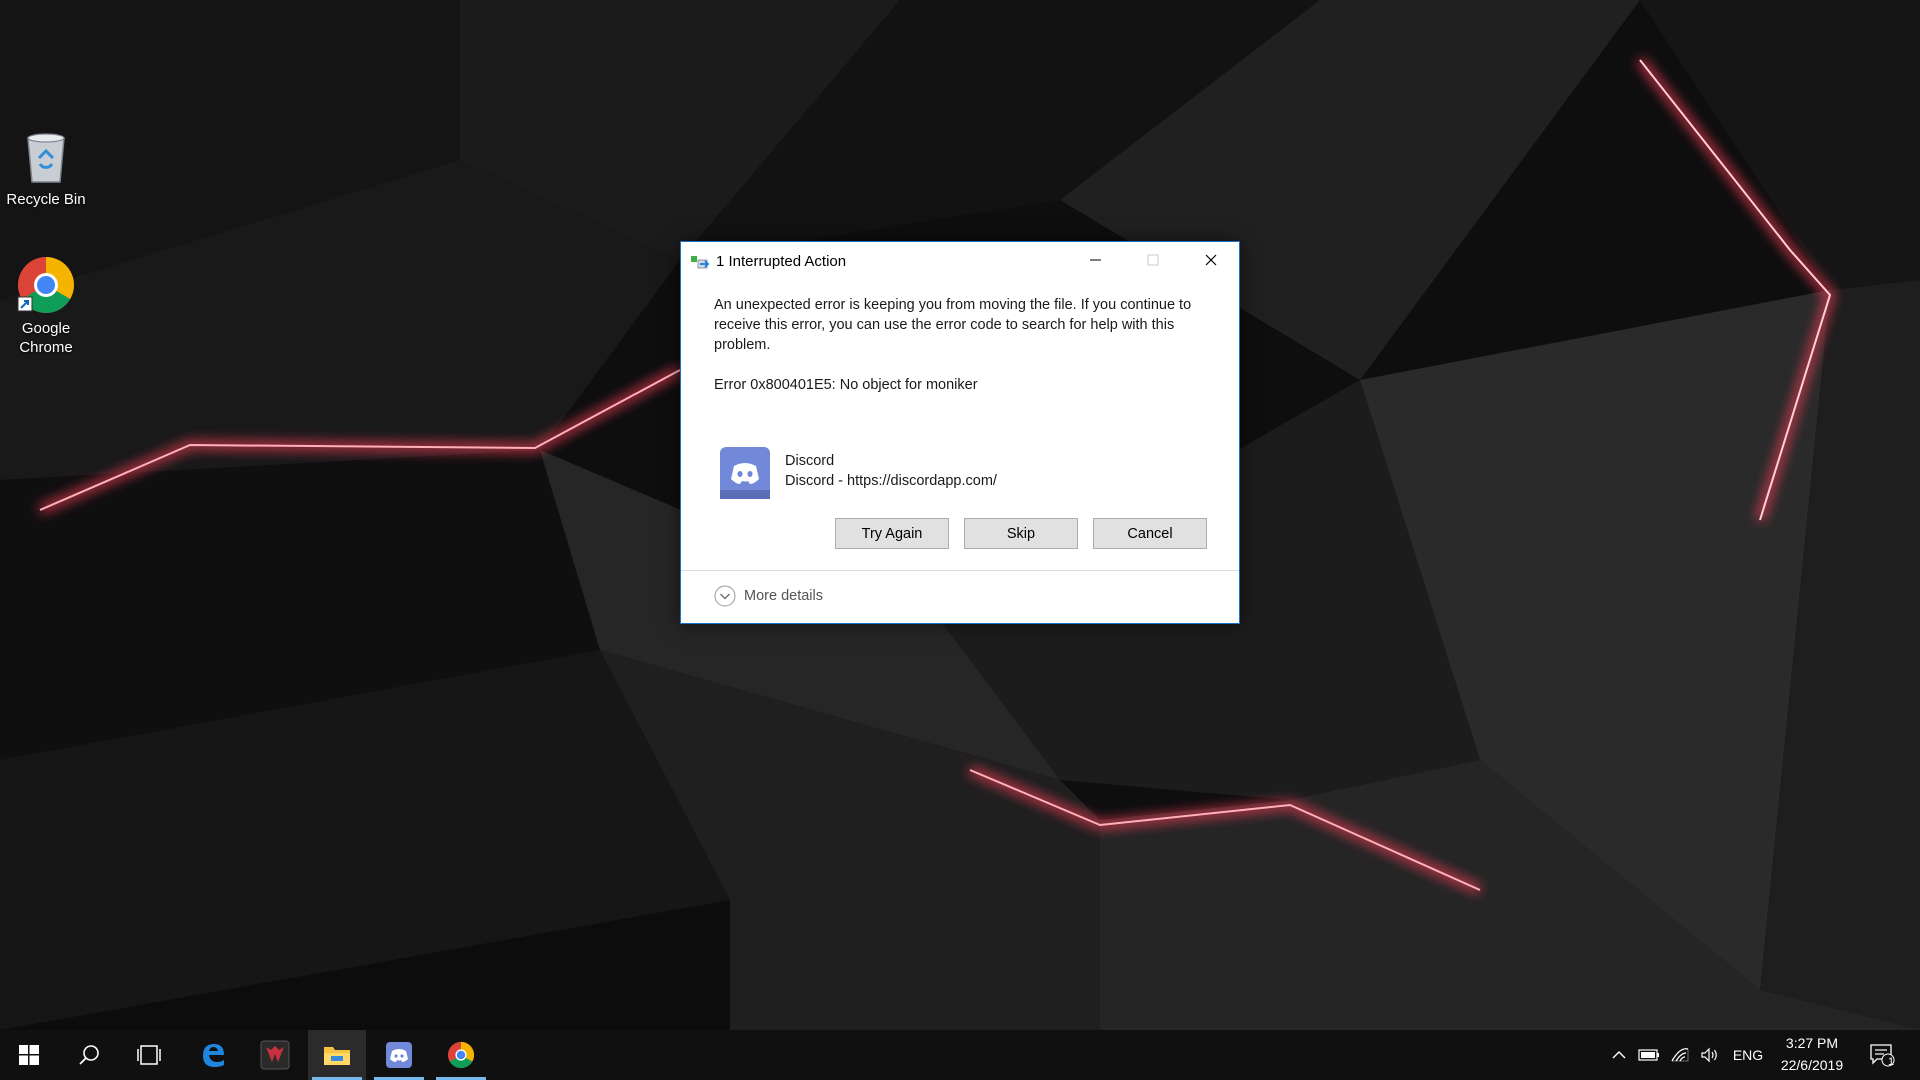 This screenshot has width=1920, height=1080. Describe the element at coordinates (960, 570) in the screenshot. I see `dialog-divider` at that location.